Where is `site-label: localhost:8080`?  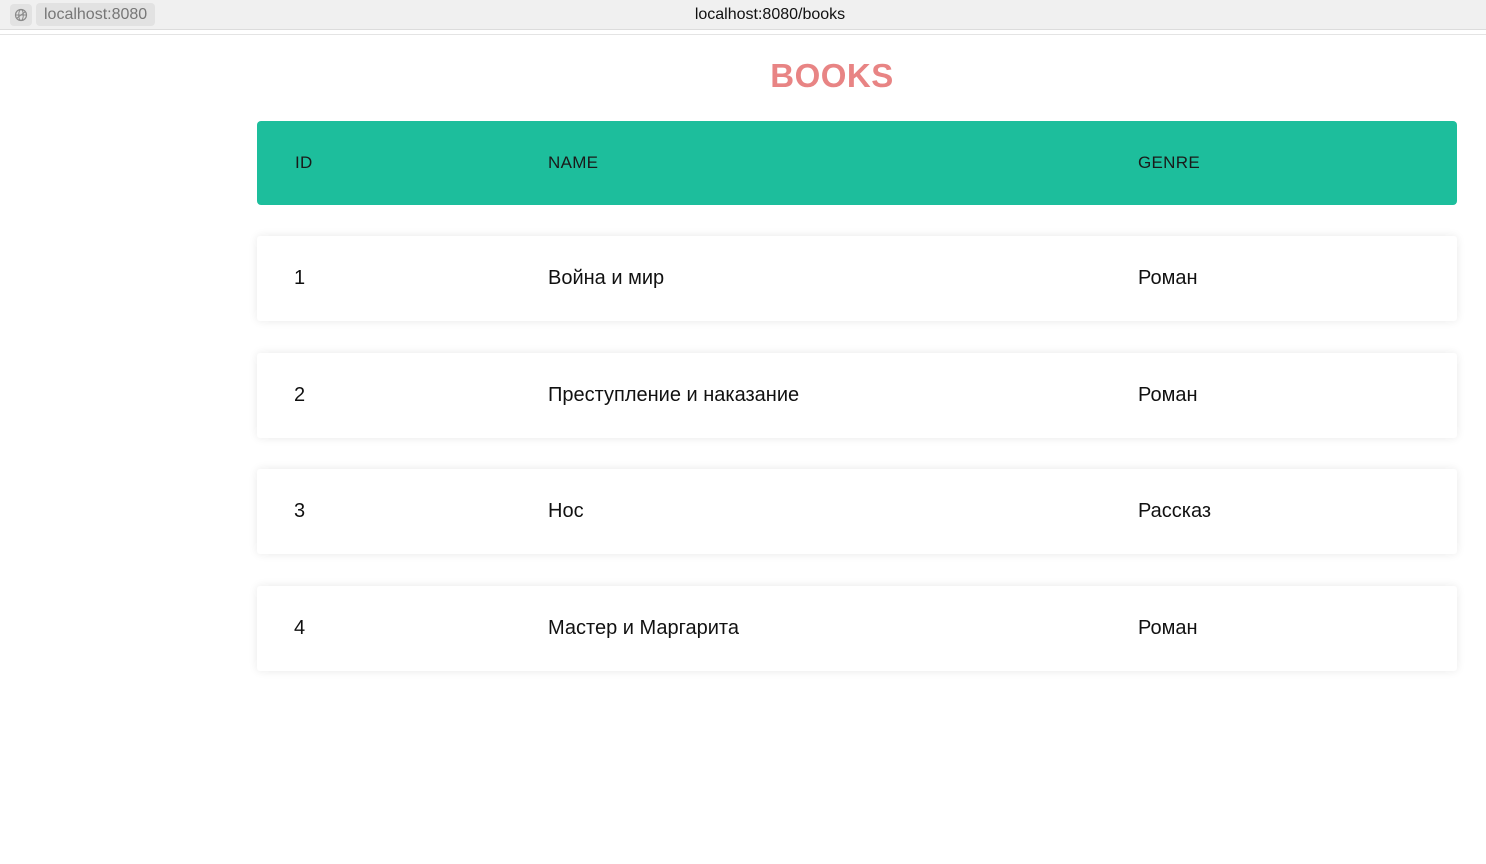
site-label: localhost:8080 is located at coordinates (96, 14).